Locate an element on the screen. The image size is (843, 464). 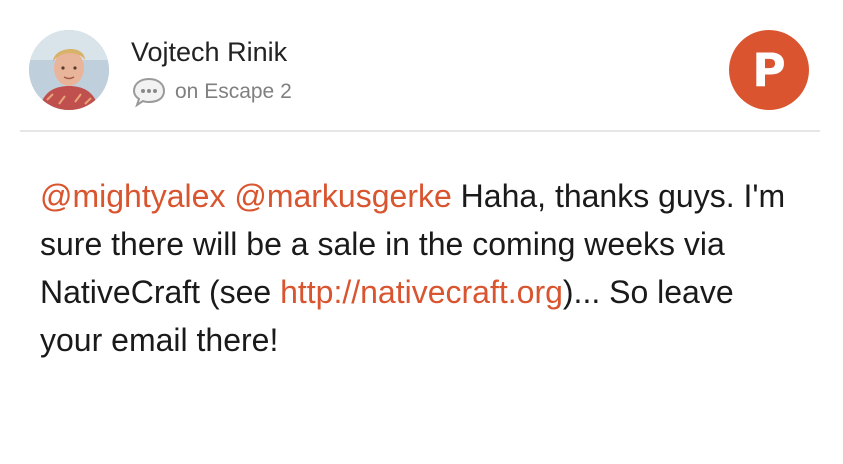
divider is located at coordinates (420, 131).